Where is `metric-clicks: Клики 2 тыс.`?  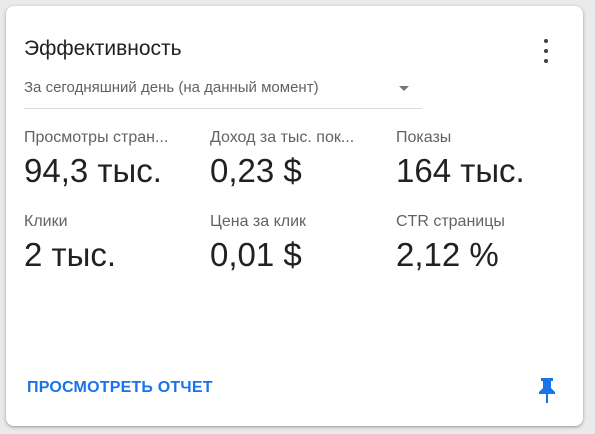 metric-clicks: Клики 2 тыс. is located at coordinates (109, 243).